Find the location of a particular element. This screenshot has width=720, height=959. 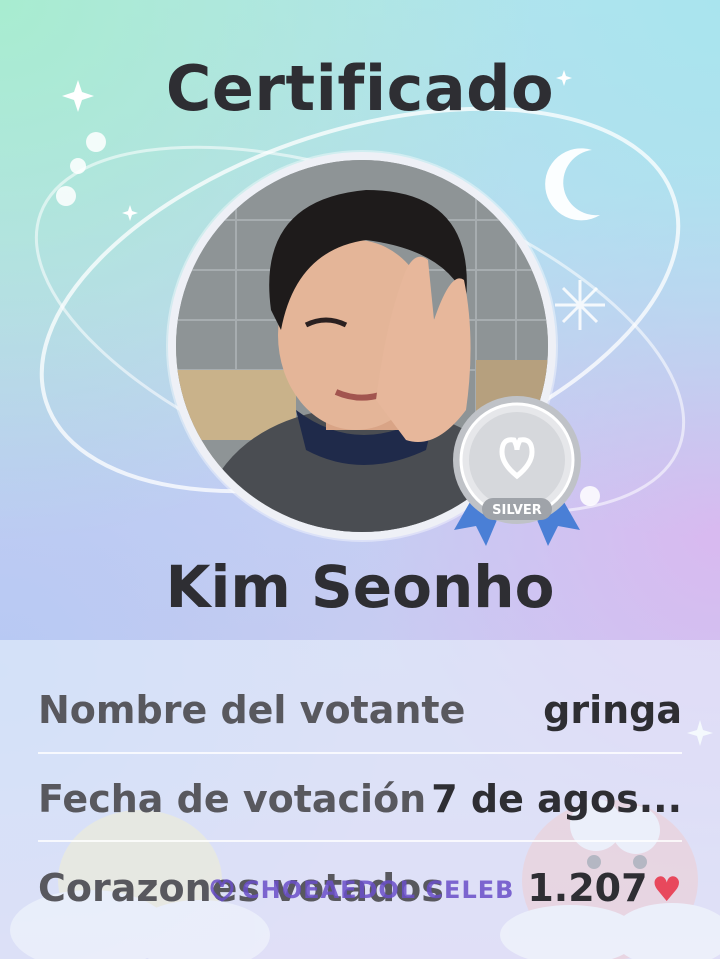

hearts-voted-value: 1.207 is located at coordinates (587, 888).